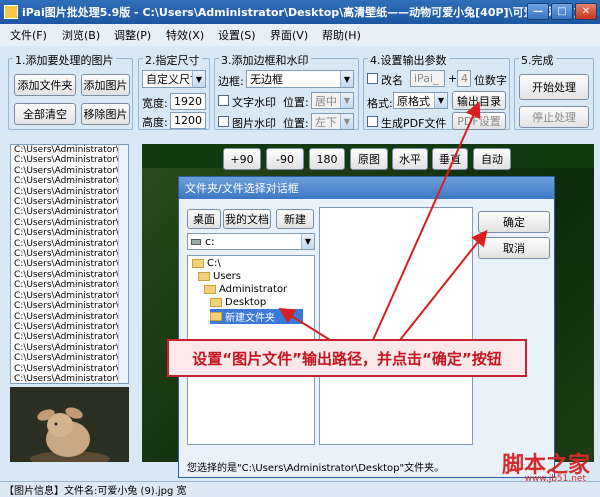 This screenshot has height=497, width=600. Describe the element at coordinates (219, 276) in the screenshot. I see `tree-item: Users` at that location.